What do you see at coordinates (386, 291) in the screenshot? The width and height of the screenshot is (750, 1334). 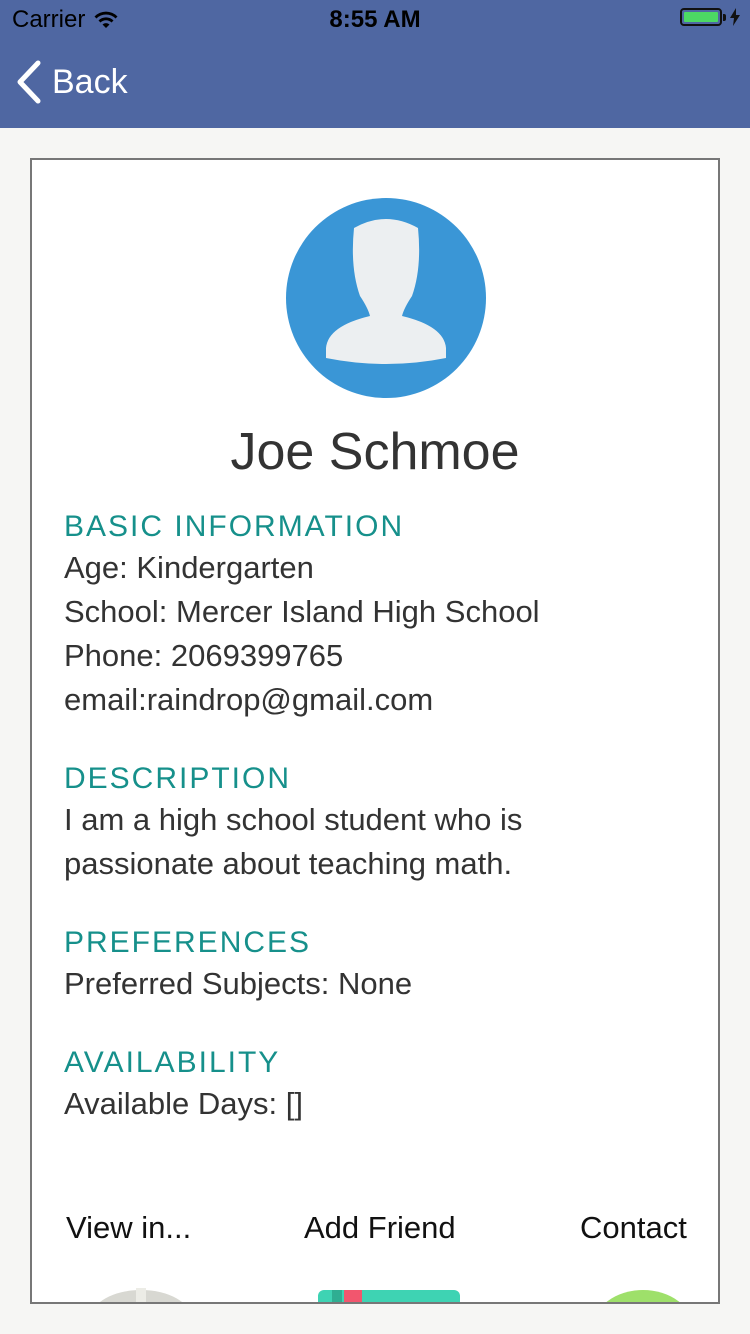 I see `user-silhouette-icon` at bounding box center [386, 291].